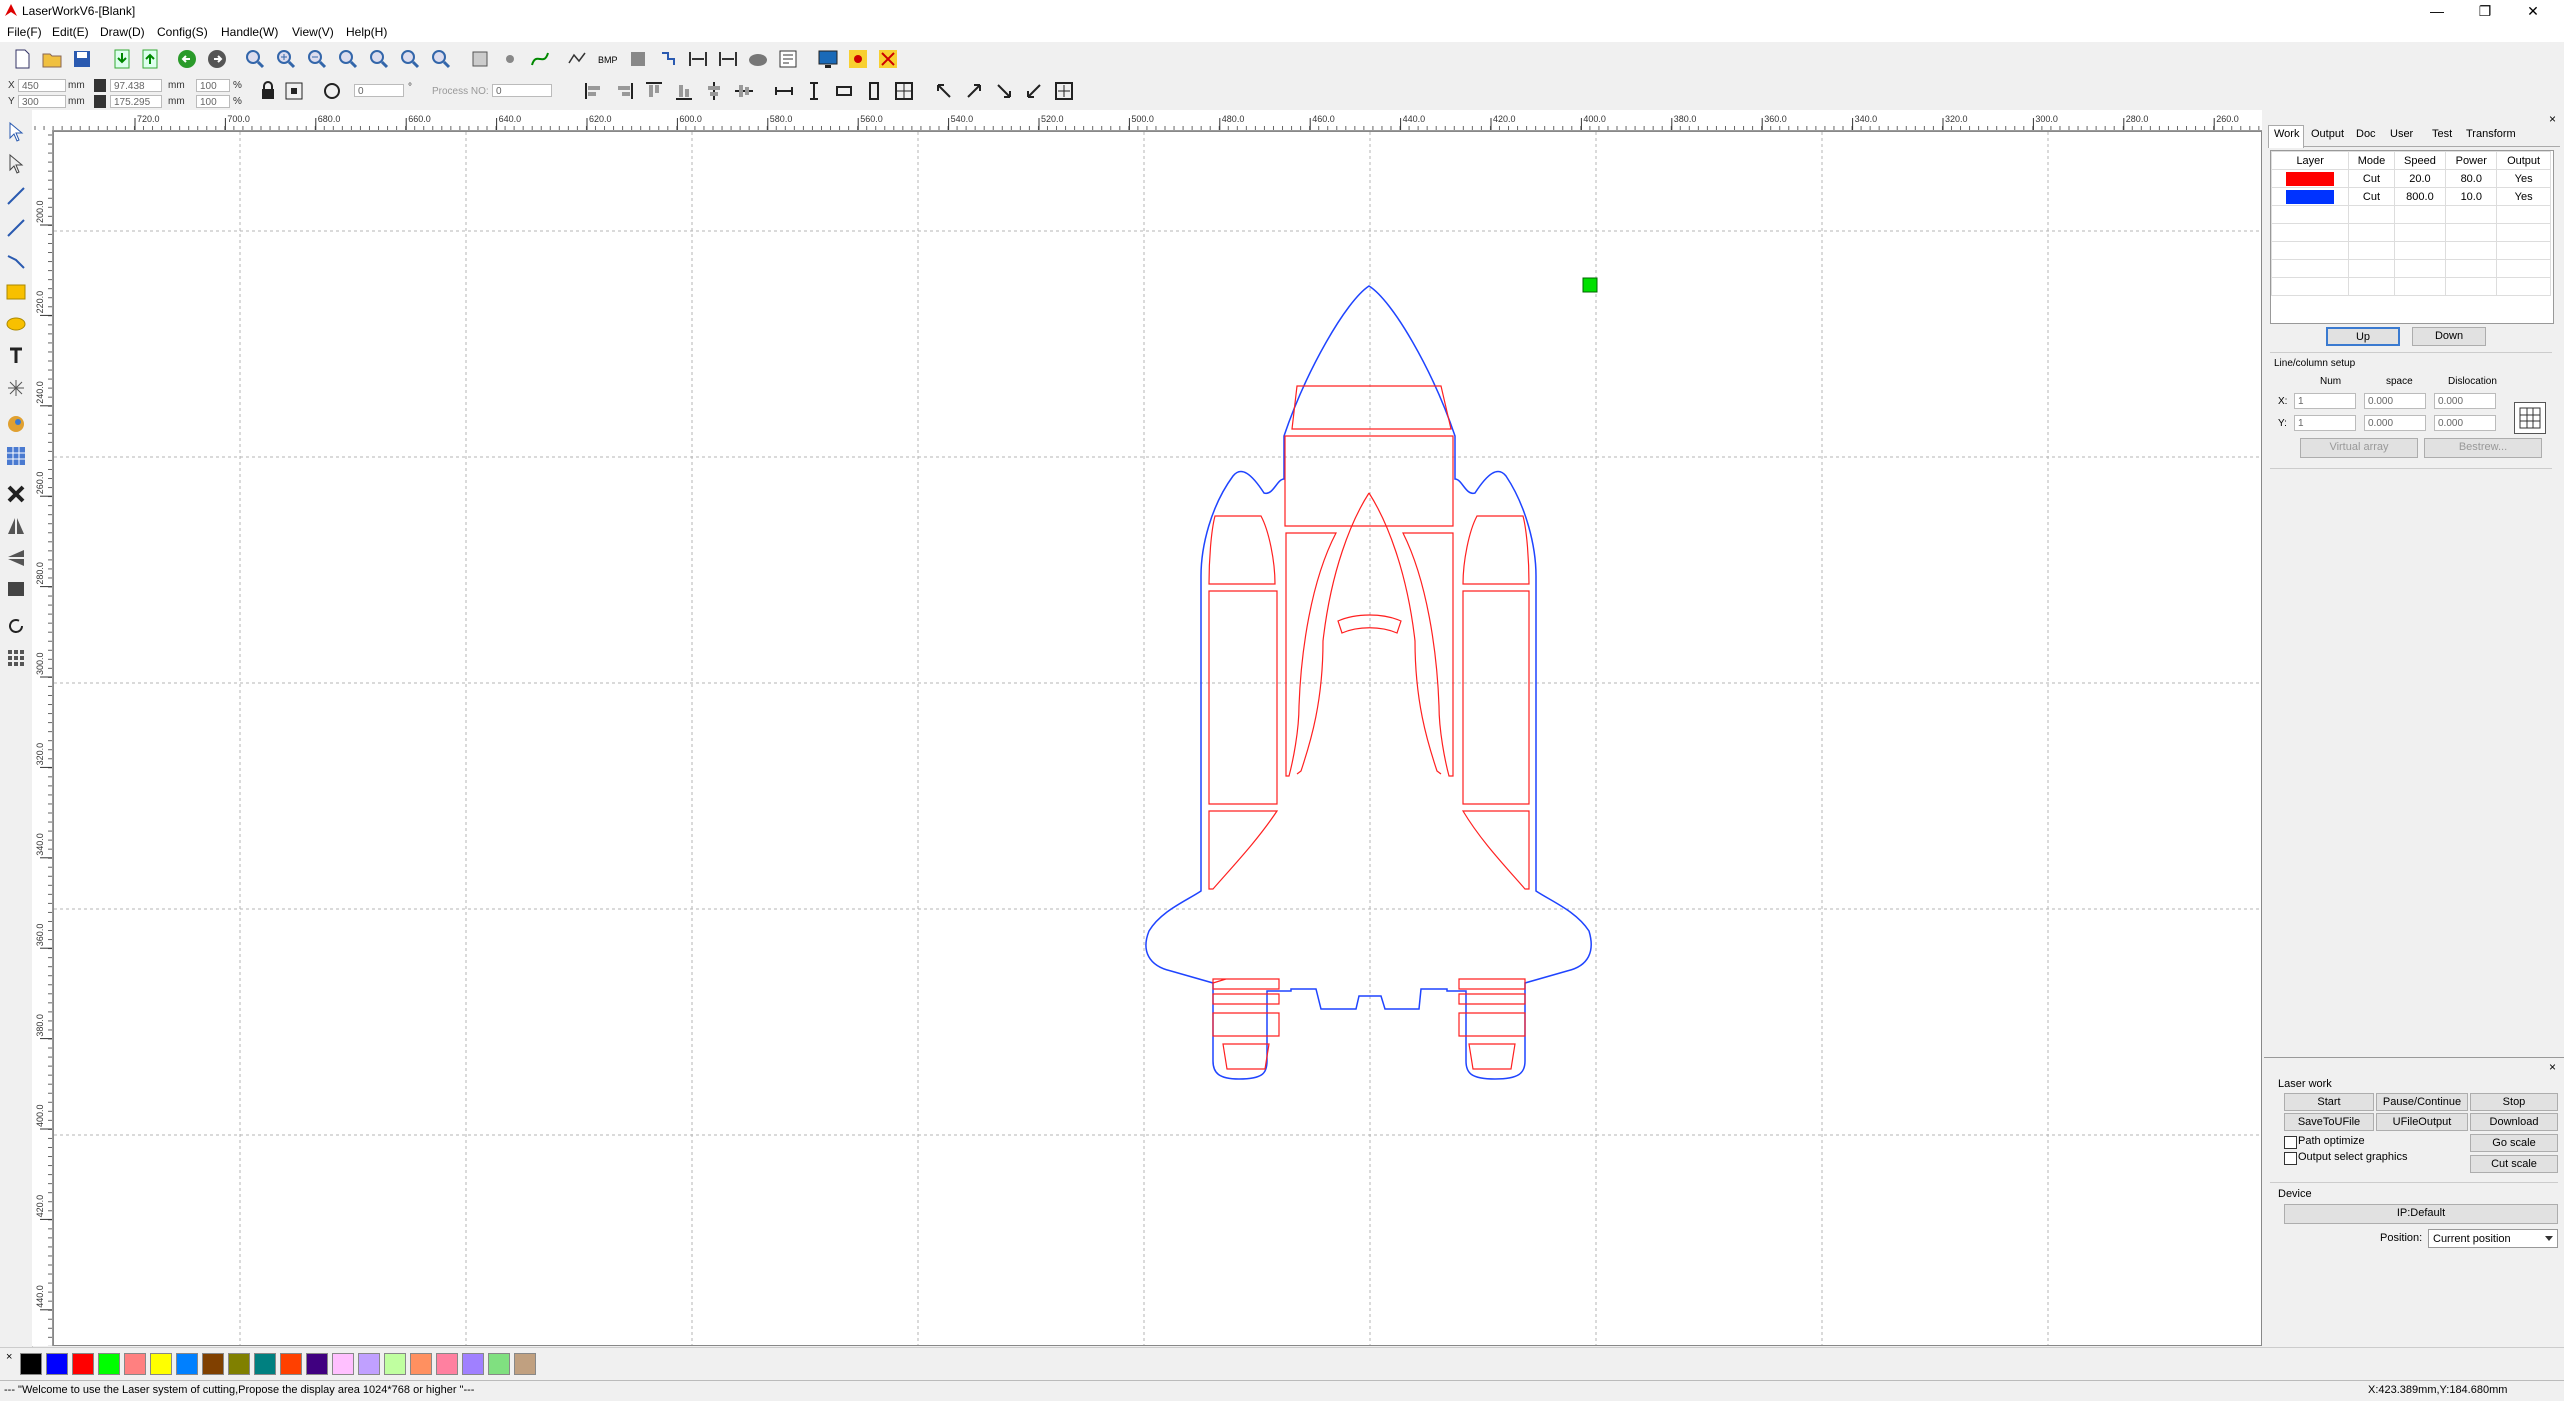  Describe the element at coordinates (217, 59) in the screenshot. I see `redo-icon` at that location.